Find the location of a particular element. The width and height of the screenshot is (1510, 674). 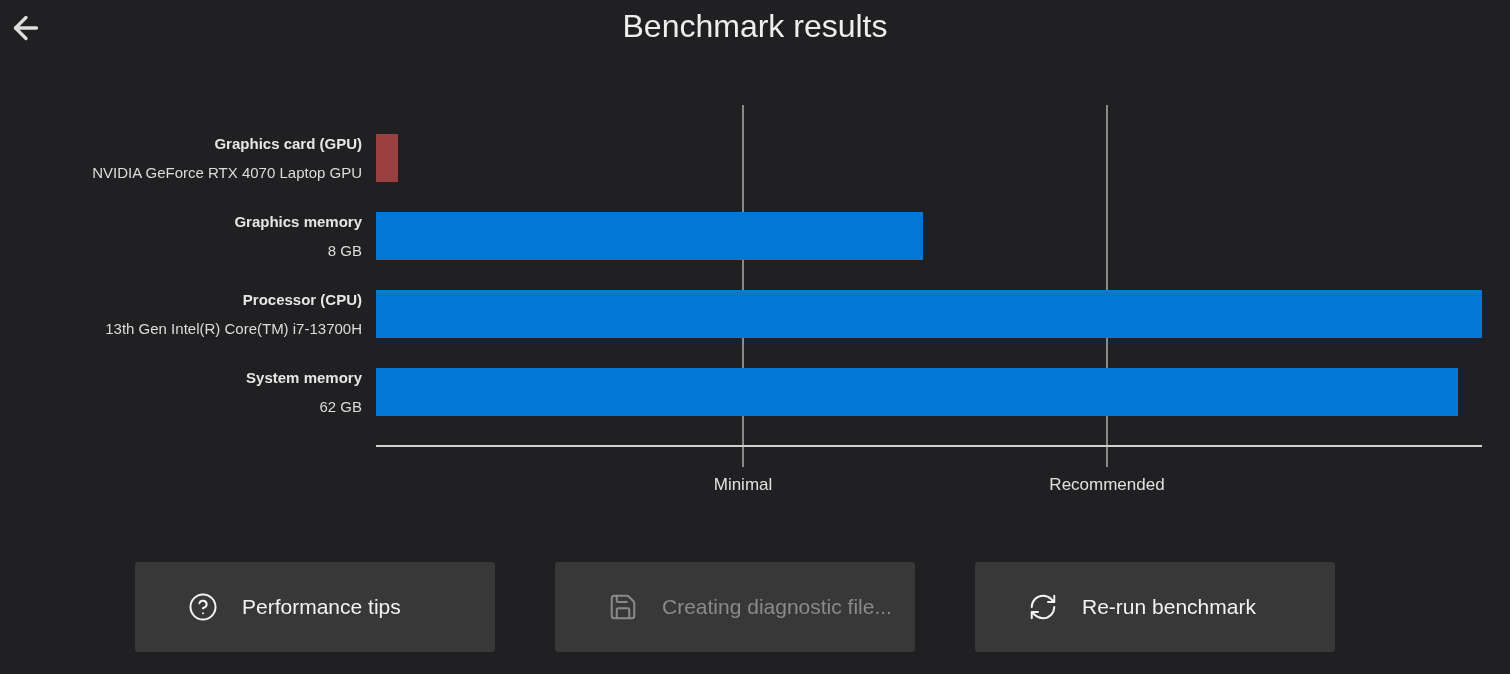

component-name: Graphics card (GPU) is located at coordinates (288, 143).